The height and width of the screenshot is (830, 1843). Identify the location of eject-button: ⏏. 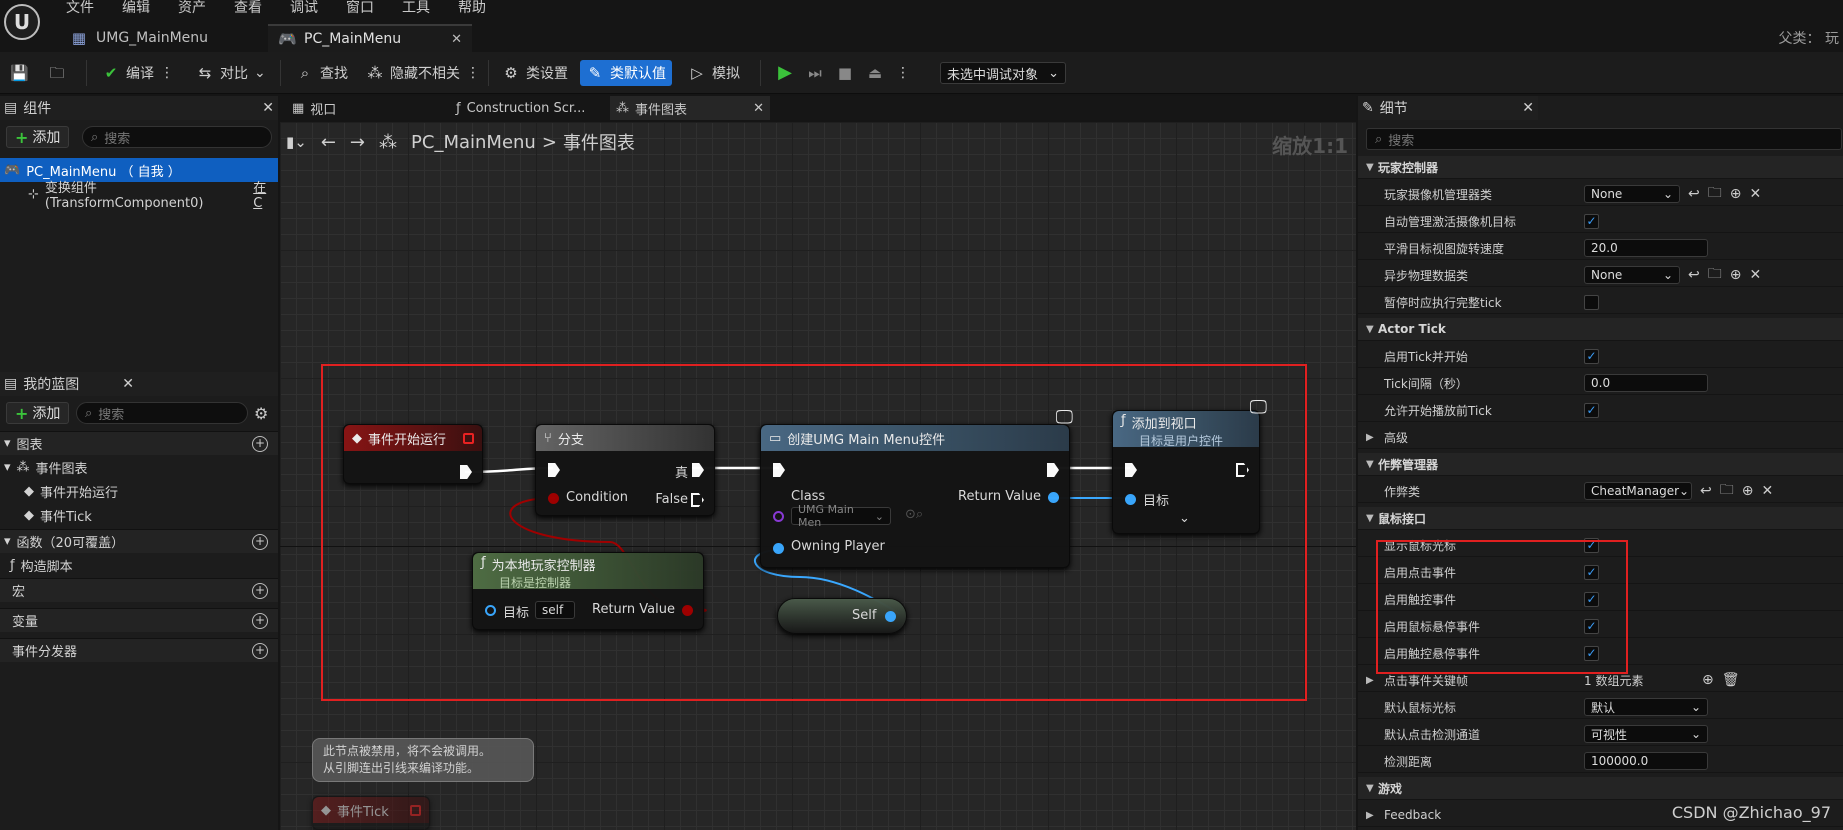
(875, 73).